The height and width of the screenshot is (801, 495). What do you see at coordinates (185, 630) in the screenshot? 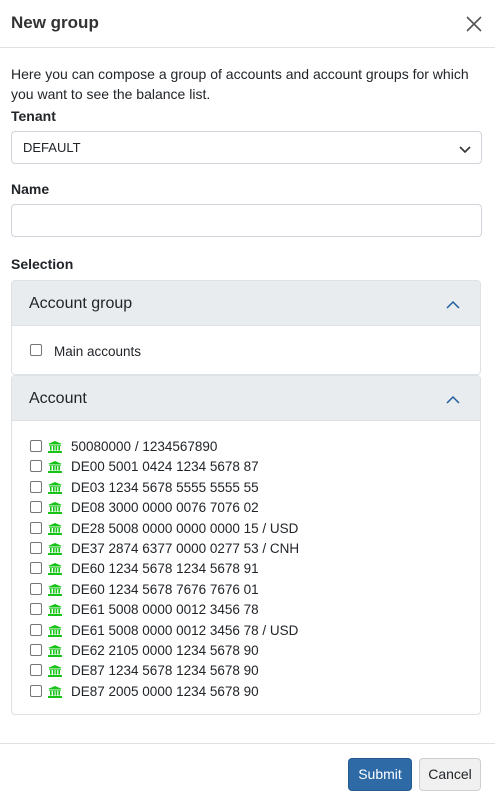
I see `account-label: DE61 5008 0000 0012 3456 78 / USD` at bounding box center [185, 630].